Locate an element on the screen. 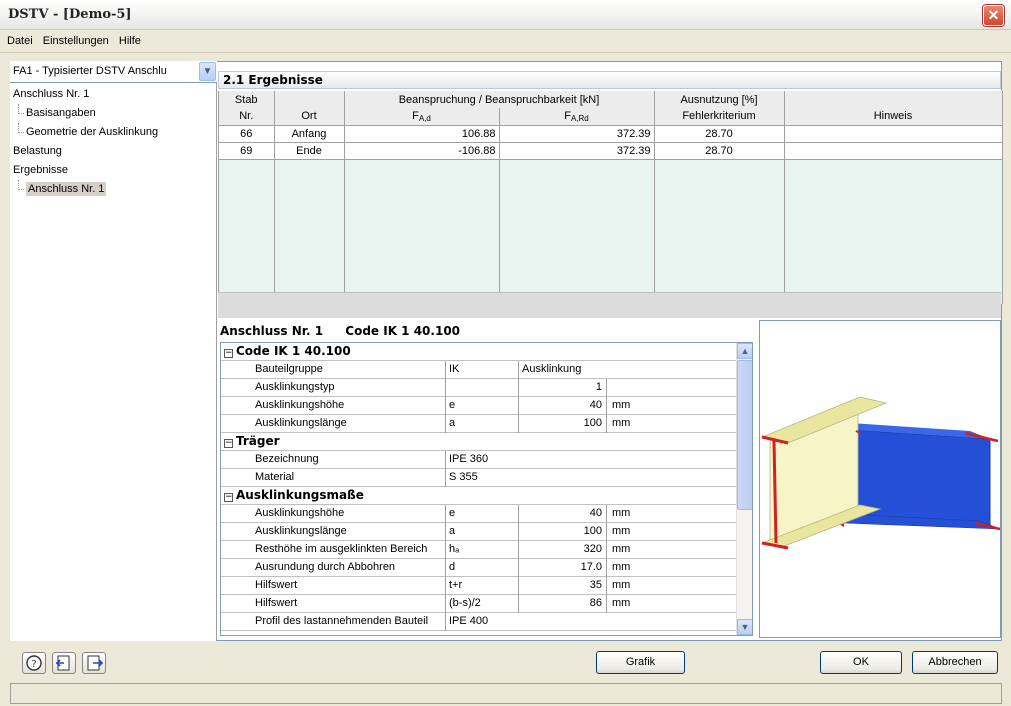  menu-einstellungen: Einstellungen is located at coordinates (72, 39).